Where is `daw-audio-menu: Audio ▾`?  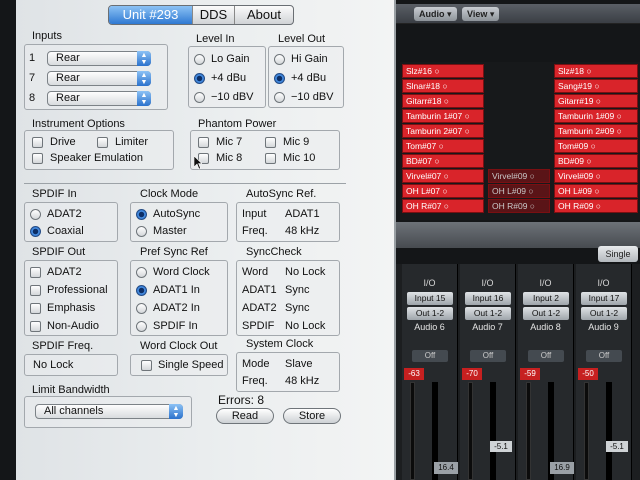
daw-audio-menu: Audio ▾ is located at coordinates (435, 14).